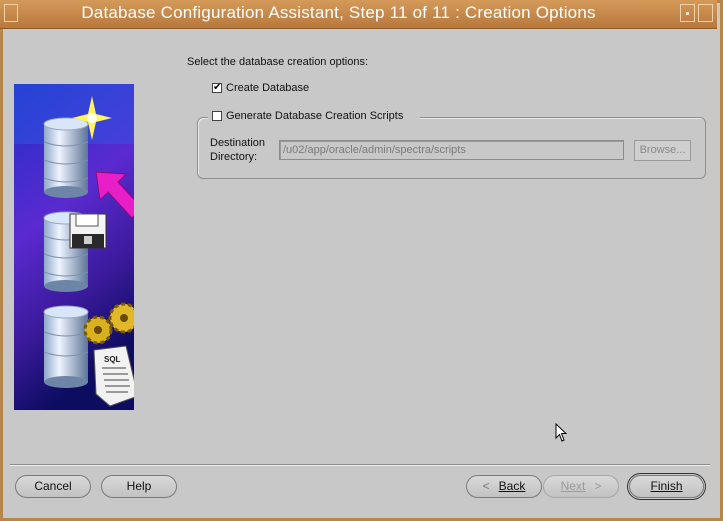 The image size is (723, 521). What do you see at coordinates (112, 359) in the screenshot?
I see `svg-text: SQL` at bounding box center [112, 359].